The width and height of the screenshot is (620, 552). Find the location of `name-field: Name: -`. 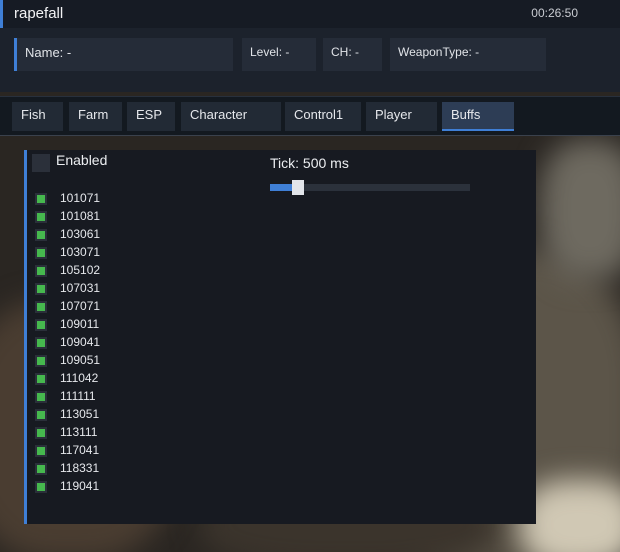

name-field: Name: - is located at coordinates (123, 54).